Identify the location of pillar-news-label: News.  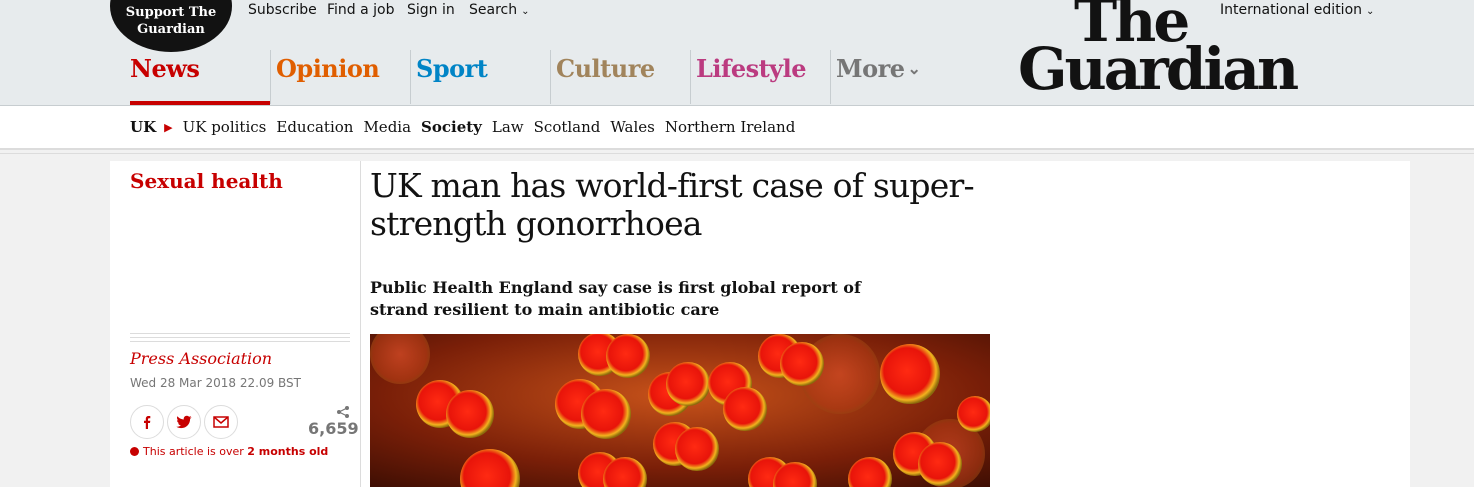
(165, 68).